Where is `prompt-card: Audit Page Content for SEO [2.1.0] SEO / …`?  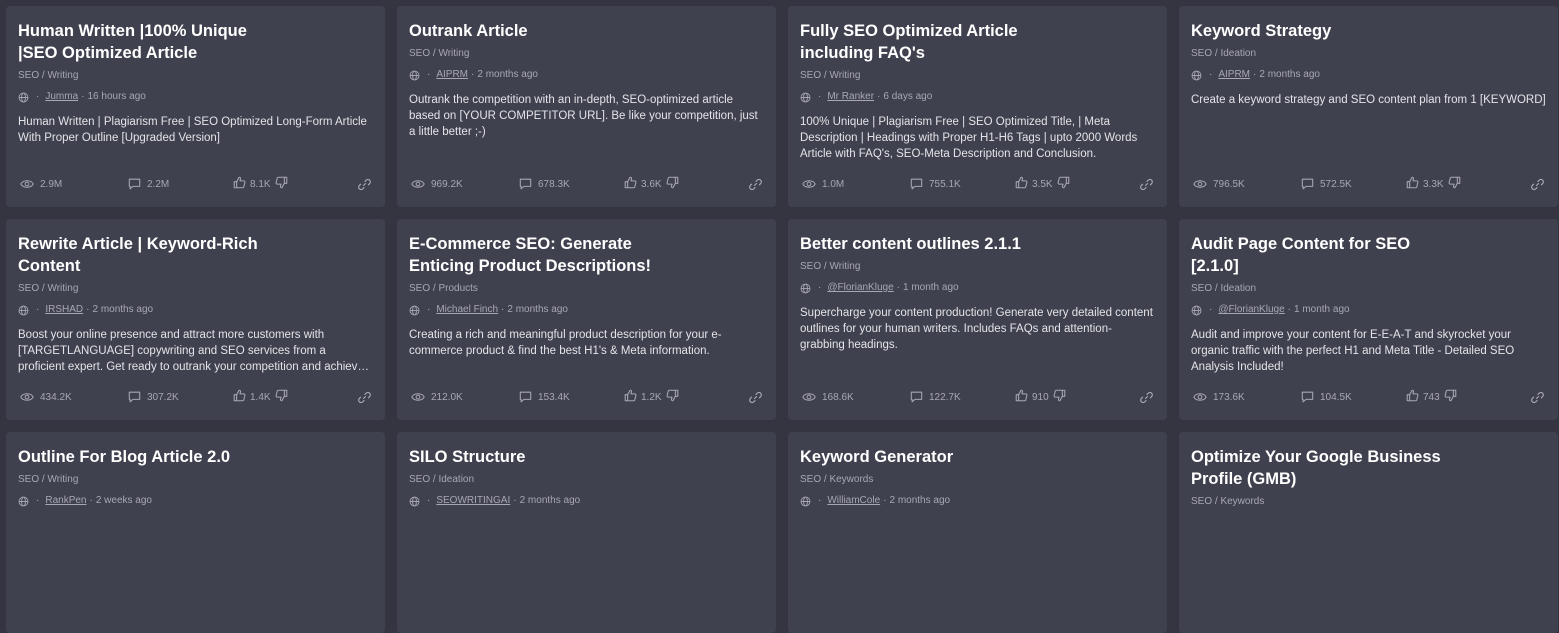 prompt-card: Audit Page Content for SEO [2.1.0] SEO / … is located at coordinates (1368, 319).